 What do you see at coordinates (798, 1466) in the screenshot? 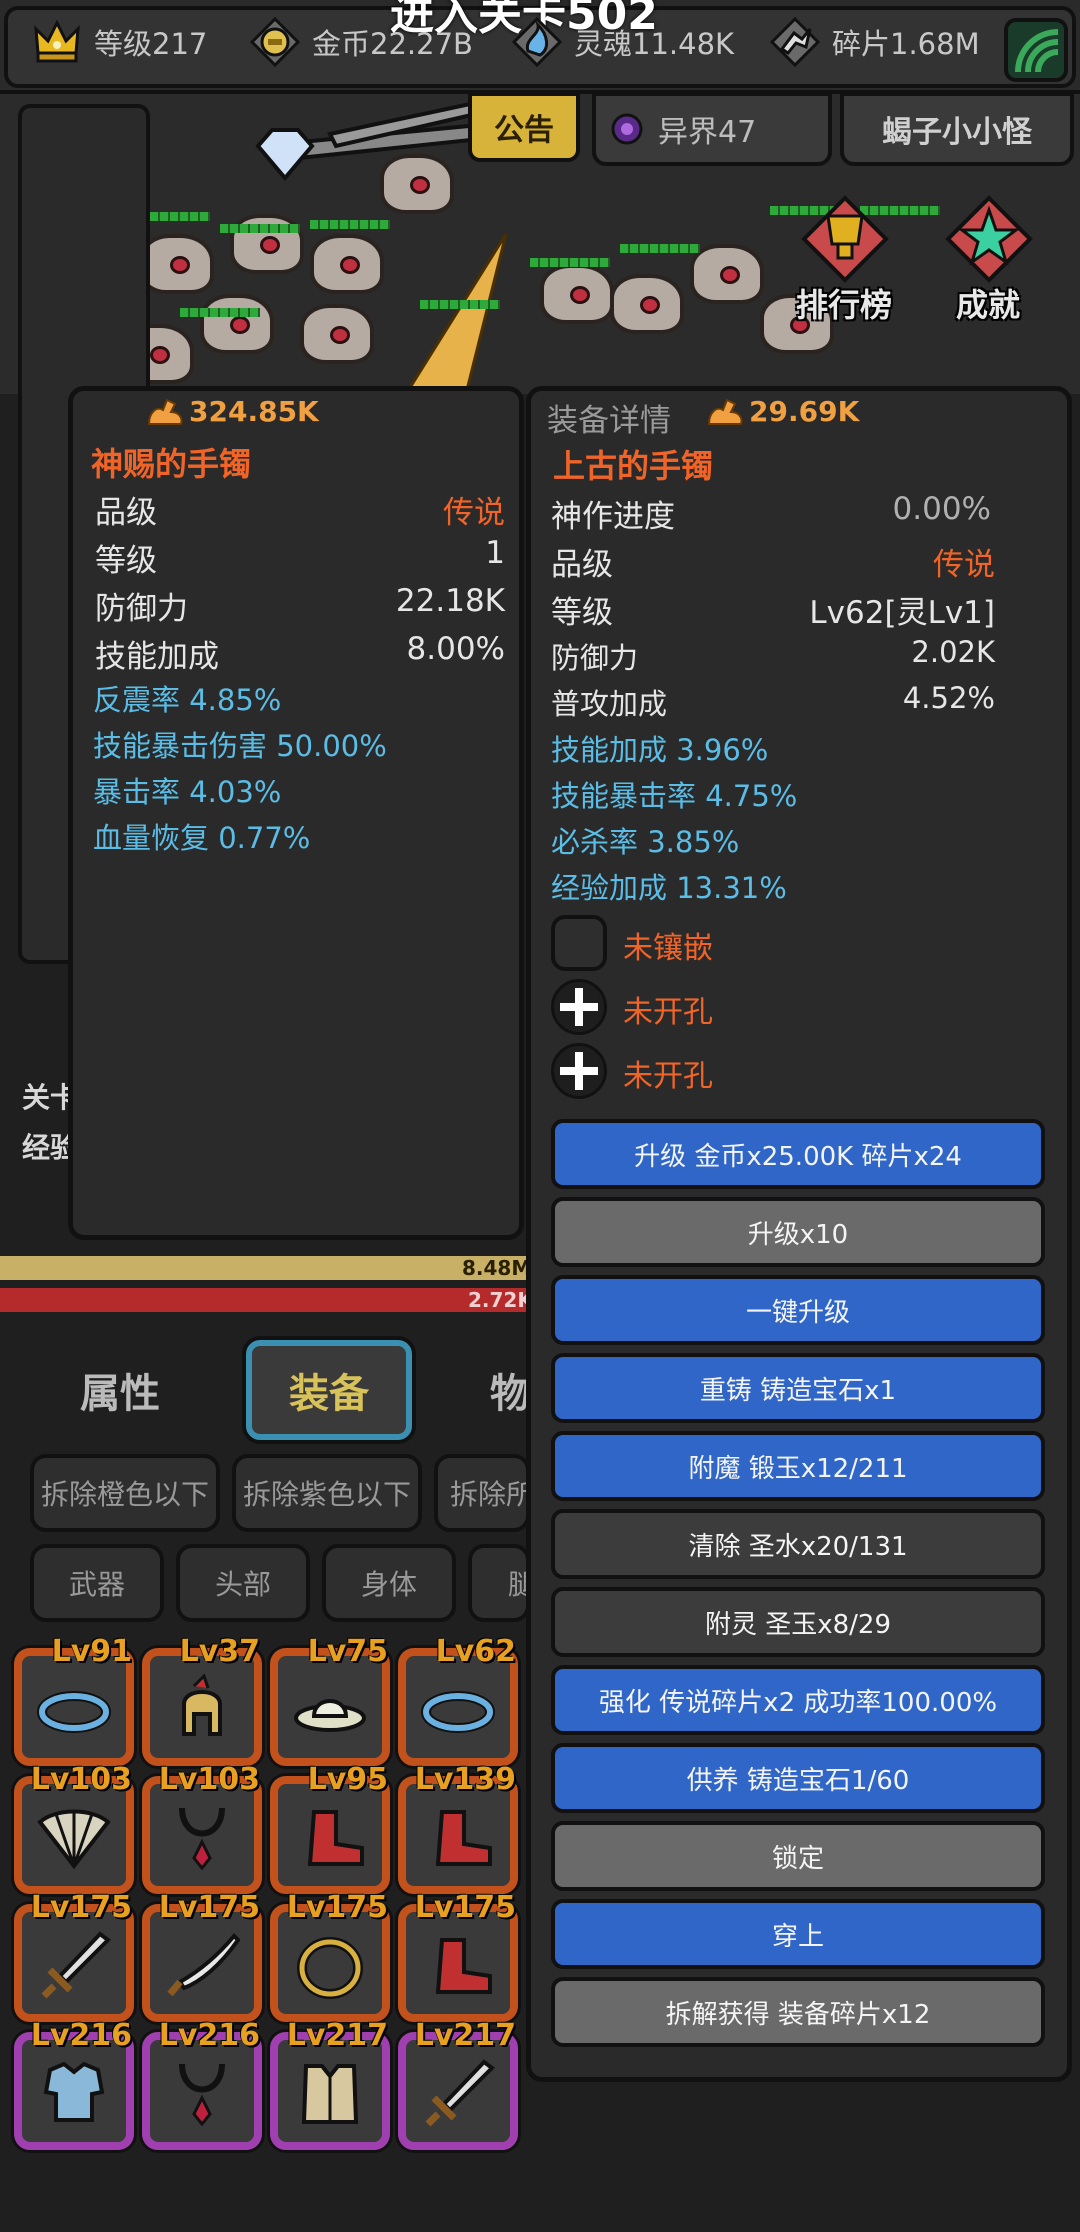
I see `action-button: 附魔 锻玉x12/211` at bounding box center [798, 1466].